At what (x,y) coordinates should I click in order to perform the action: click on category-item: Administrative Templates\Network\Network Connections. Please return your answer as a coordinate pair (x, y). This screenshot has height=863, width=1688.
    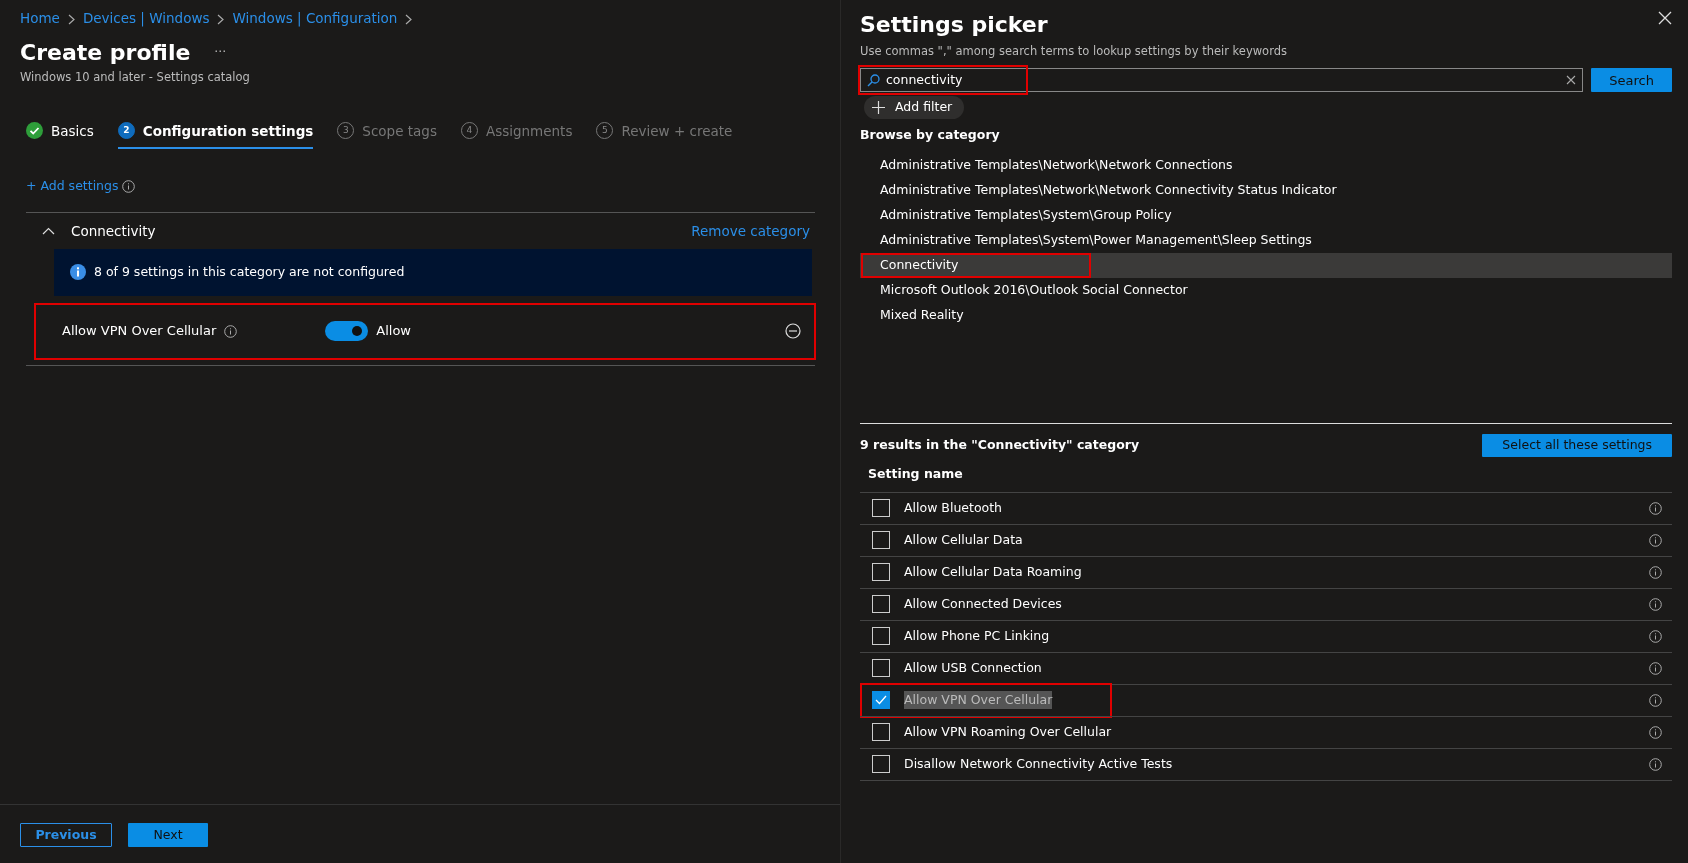
    Looking at the image, I should click on (1266, 165).